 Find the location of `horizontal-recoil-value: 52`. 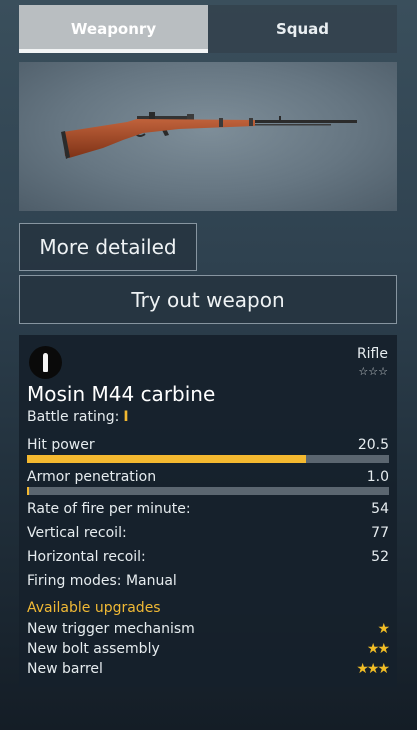

horizontal-recoil-value: 52 is located at coordinates (380, 557).